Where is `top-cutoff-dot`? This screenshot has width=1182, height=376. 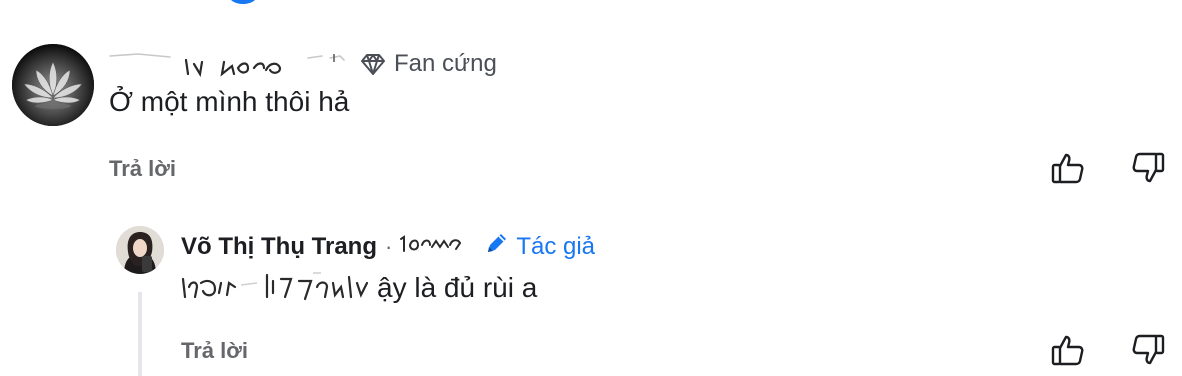 top-cutoff-dot is located at coordinates (243, 2).